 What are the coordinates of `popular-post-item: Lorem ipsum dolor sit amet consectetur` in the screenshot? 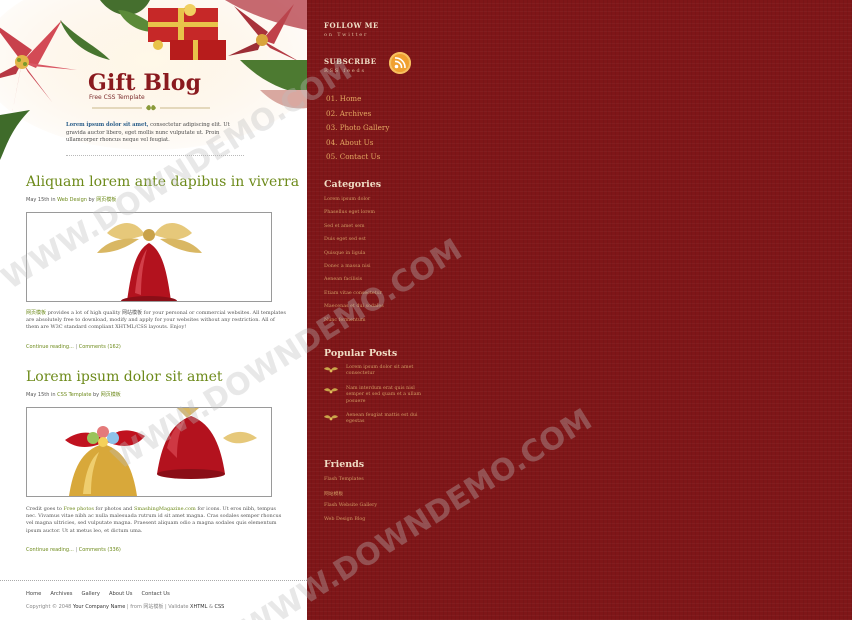 It's located at (375, 371).